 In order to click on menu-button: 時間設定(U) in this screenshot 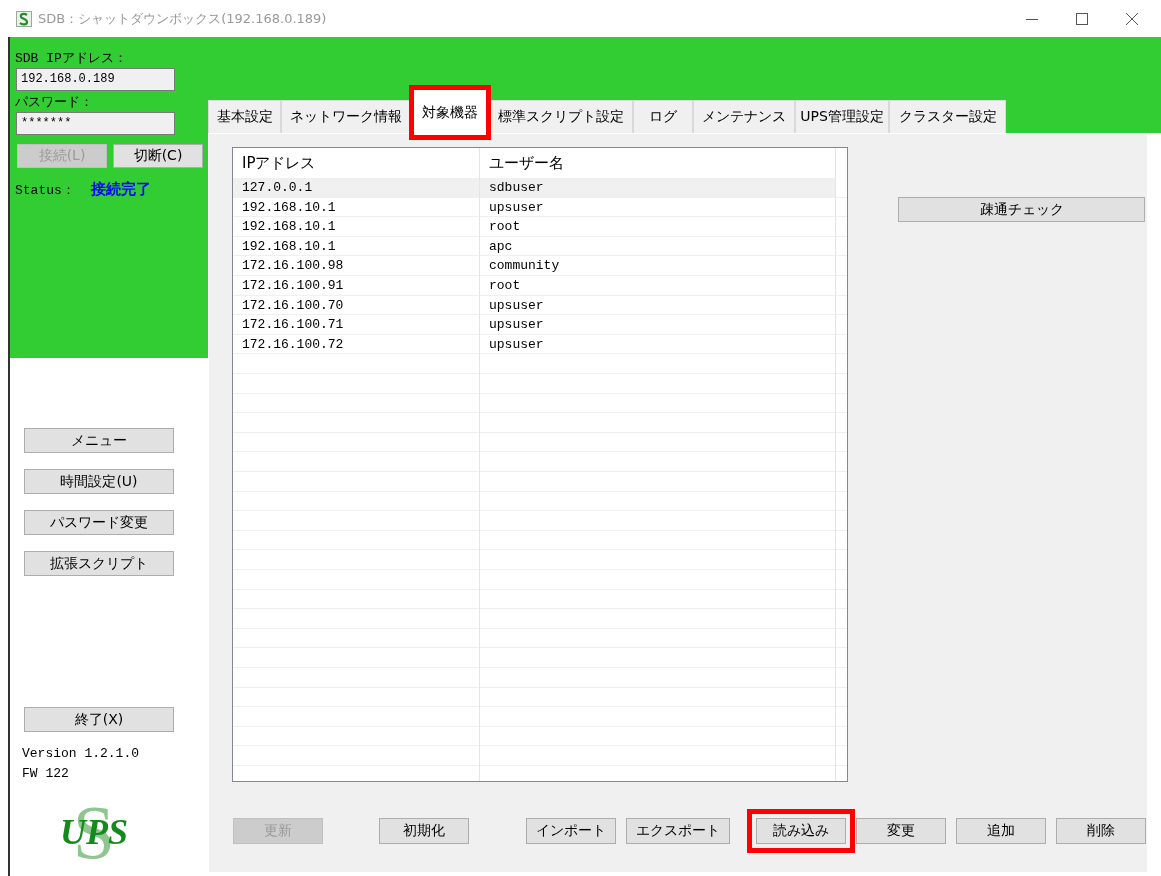, I will do `click(99, 481)`.